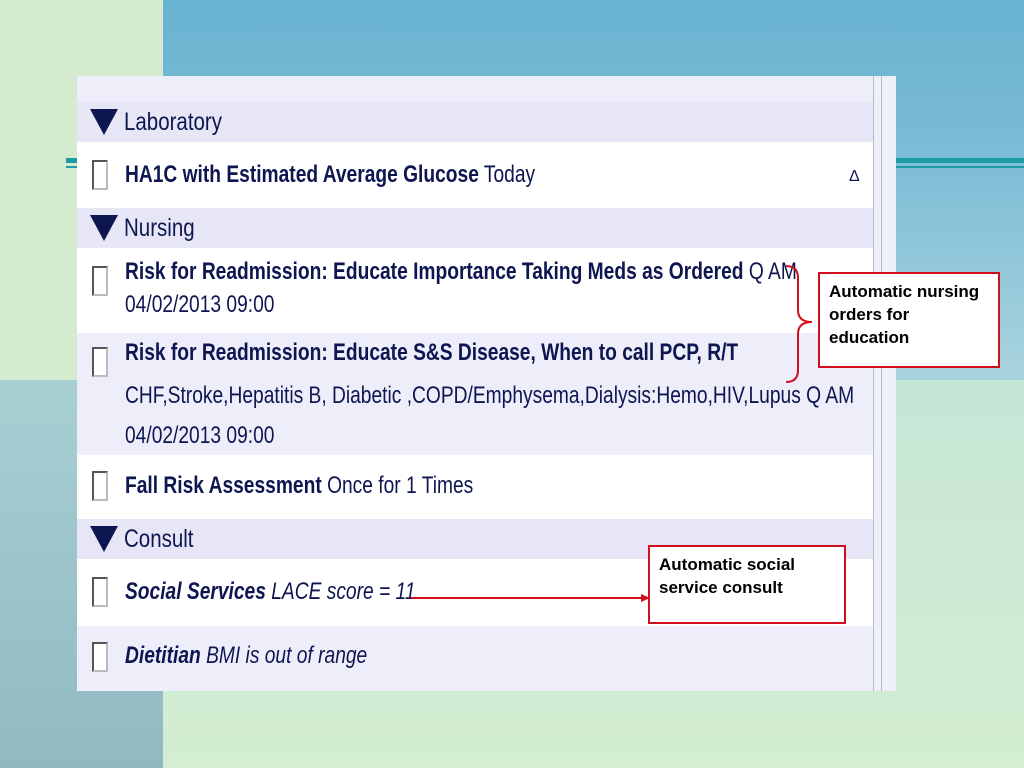  I want to click on callout-nursing: Automatic nursing orders for education, so click(909, 320).